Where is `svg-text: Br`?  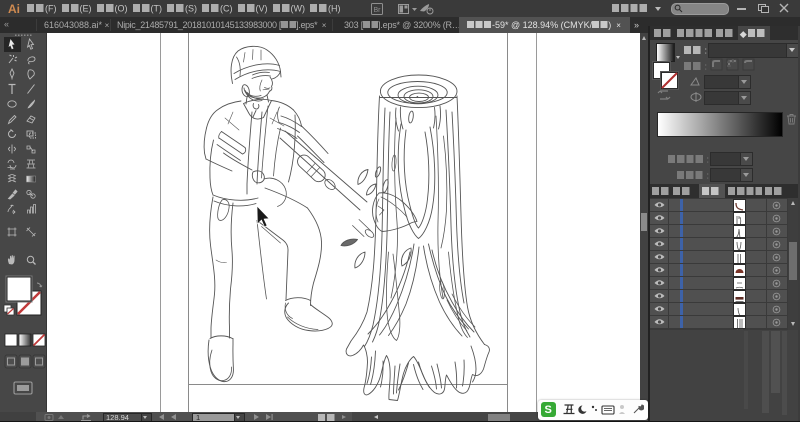 svg-text: Br is located at coordinates (378, 10).